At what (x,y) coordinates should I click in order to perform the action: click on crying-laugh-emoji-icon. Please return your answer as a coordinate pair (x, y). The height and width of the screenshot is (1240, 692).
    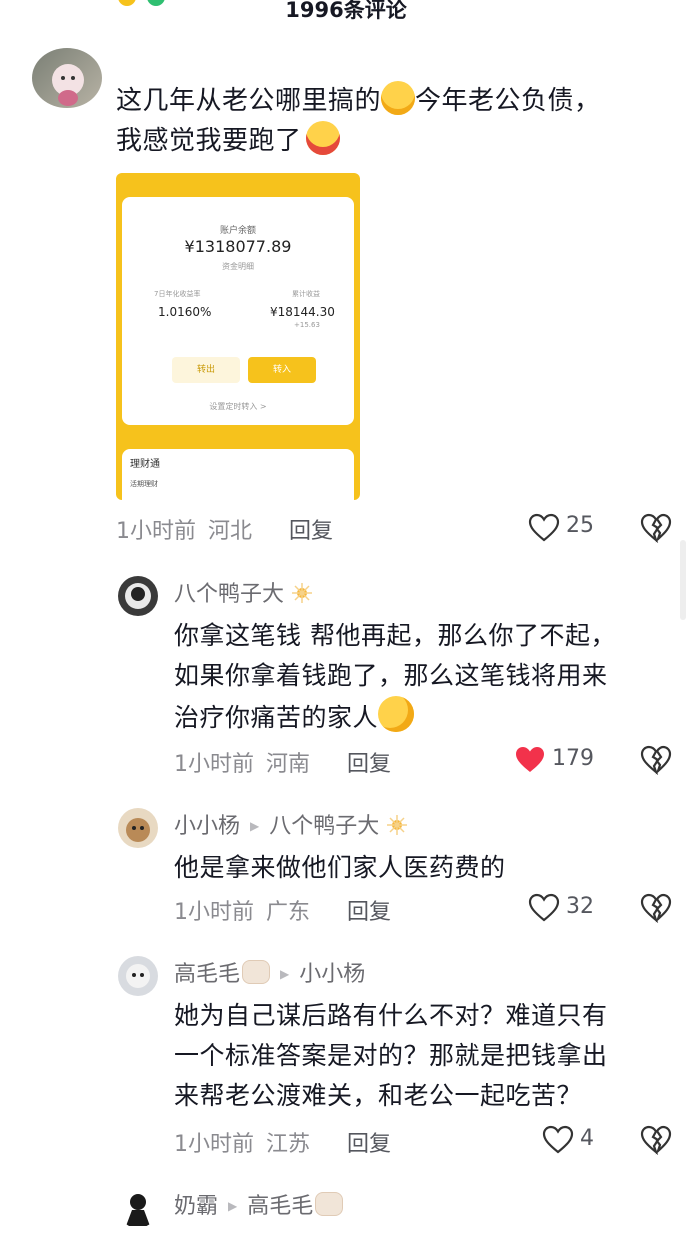
    Looking at the image, I should click on (322, 138).